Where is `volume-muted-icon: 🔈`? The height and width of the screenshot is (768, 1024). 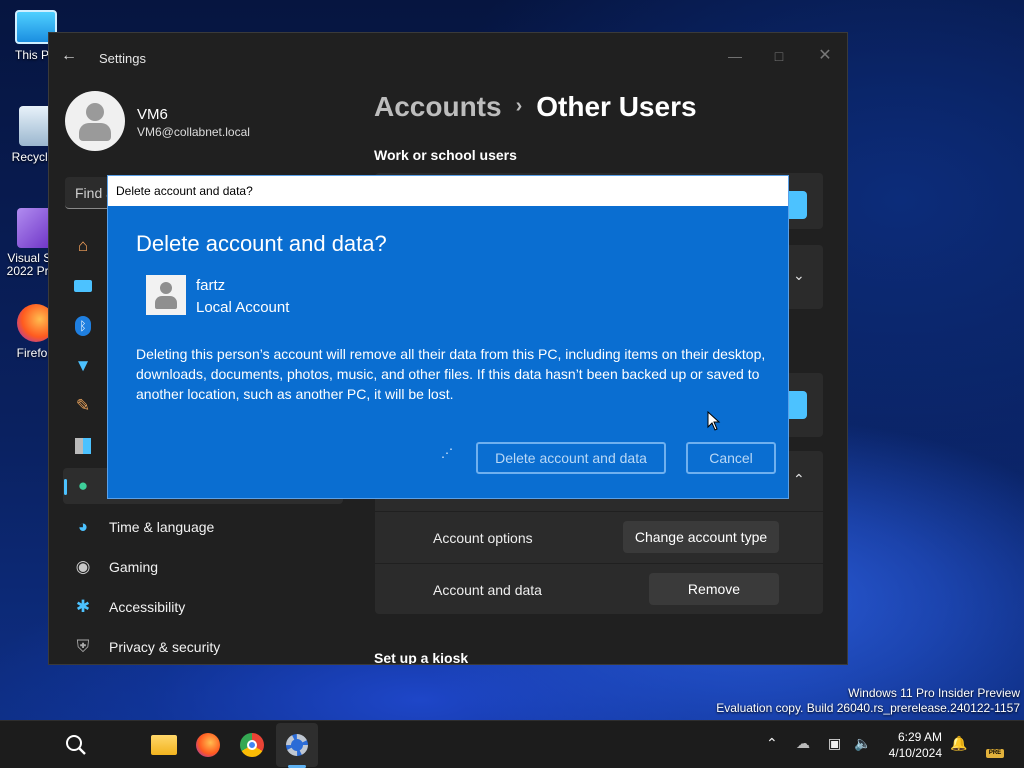
volume-muted-icon: 🔈 is located at coordinates (862, 743).